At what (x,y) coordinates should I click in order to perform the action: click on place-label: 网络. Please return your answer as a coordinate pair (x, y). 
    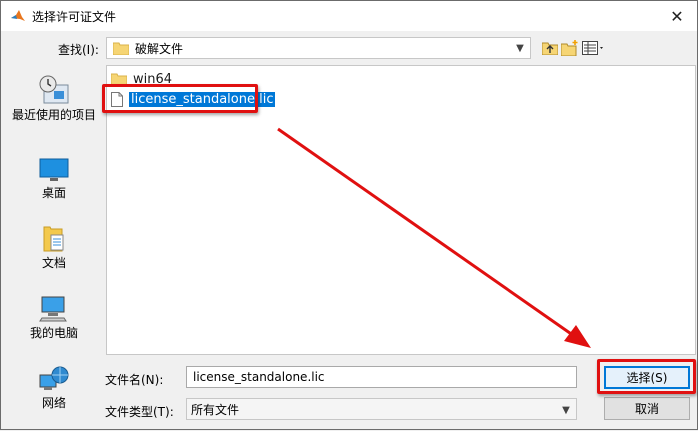
    Looking at the image, I should click on (53, 403).